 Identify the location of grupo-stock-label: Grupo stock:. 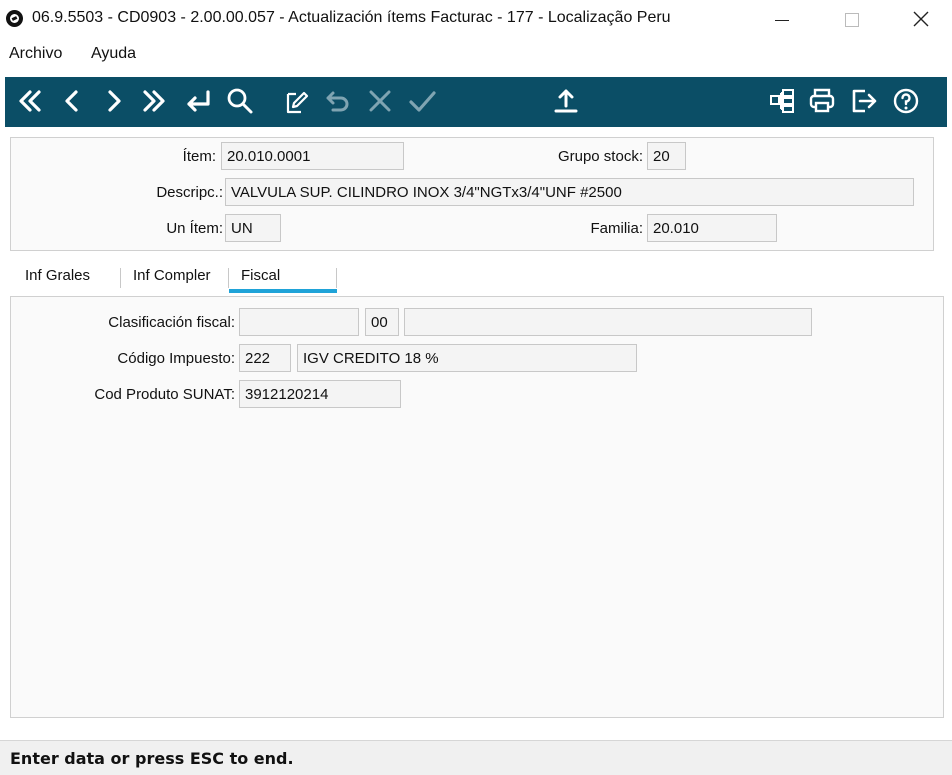
(600, 156).